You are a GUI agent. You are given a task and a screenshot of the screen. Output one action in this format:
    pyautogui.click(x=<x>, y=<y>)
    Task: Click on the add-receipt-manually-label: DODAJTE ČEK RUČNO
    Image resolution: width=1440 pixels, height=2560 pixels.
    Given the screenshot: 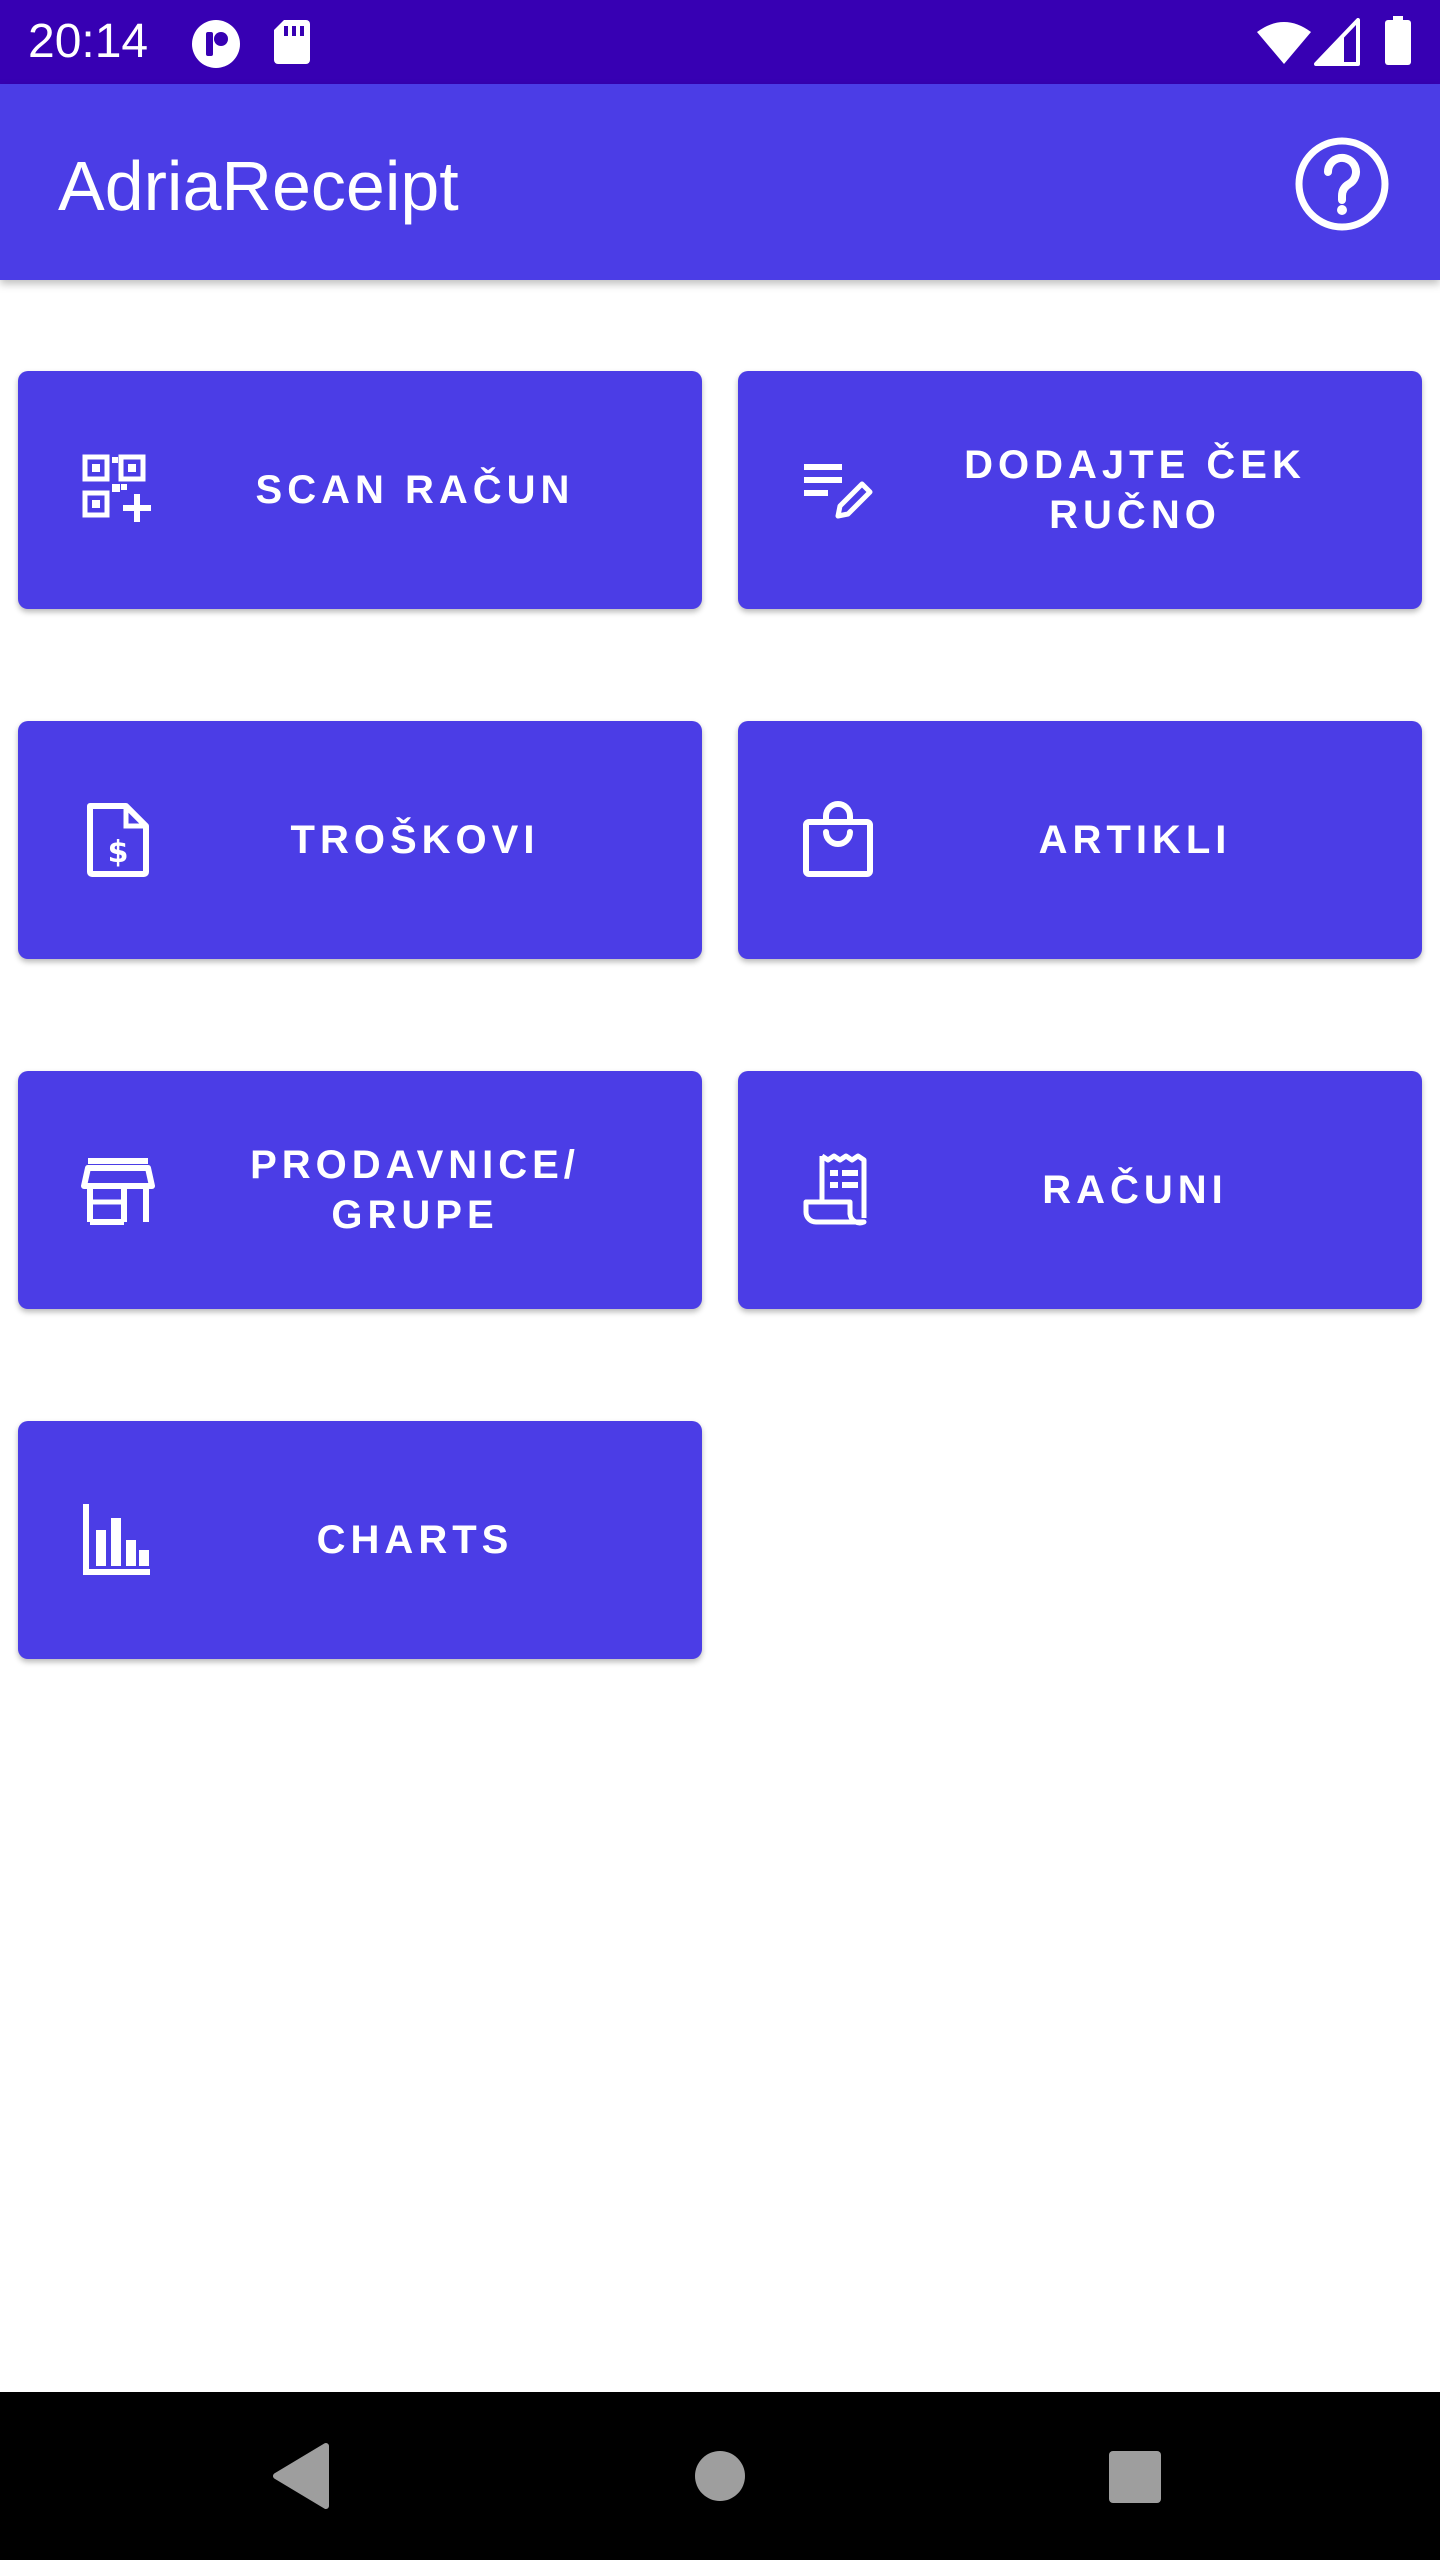 What is the action you would take?
    pyautogui.click(x=1135, y=490)
    